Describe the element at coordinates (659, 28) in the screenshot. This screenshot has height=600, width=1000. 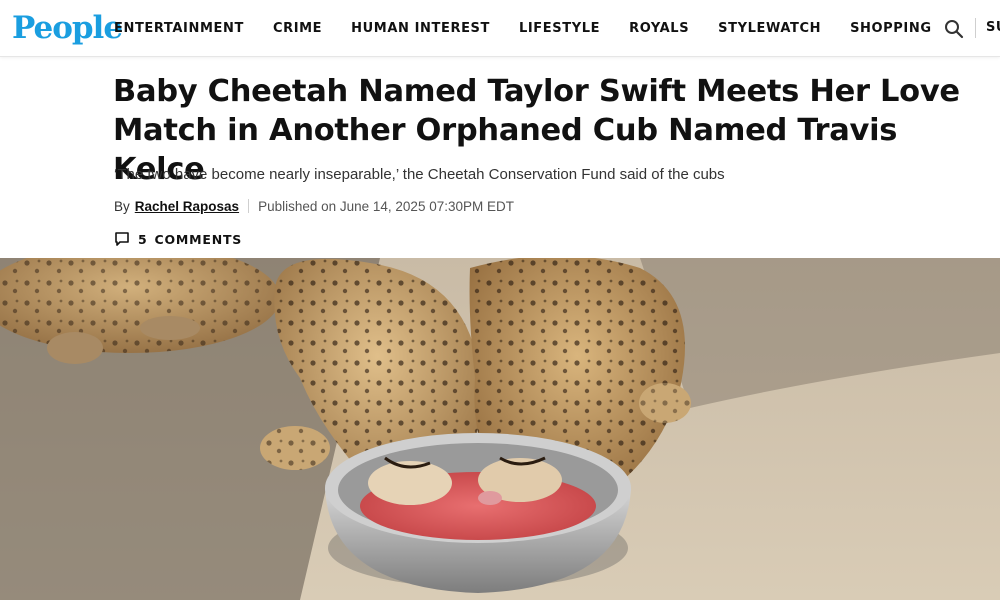
I see `nav-item-royals: ROYALS` at that location.